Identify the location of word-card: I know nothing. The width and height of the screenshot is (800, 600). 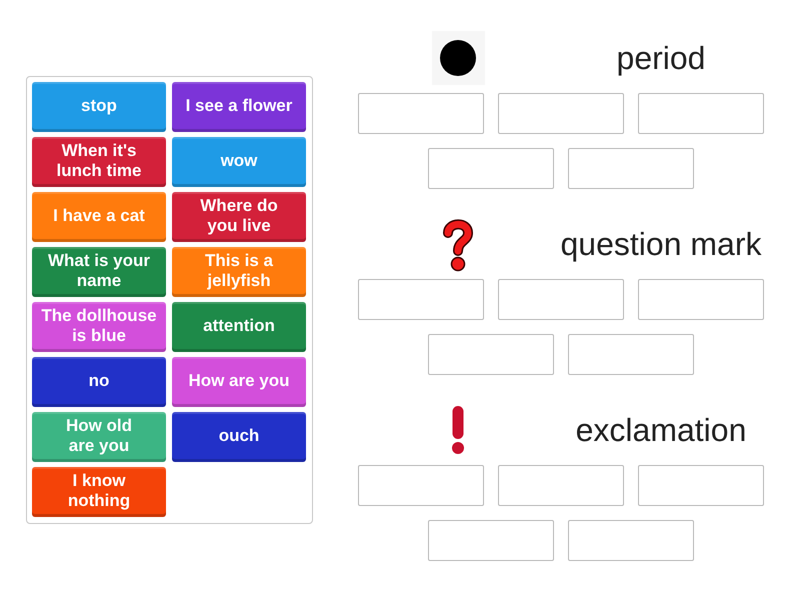
(99, 492).